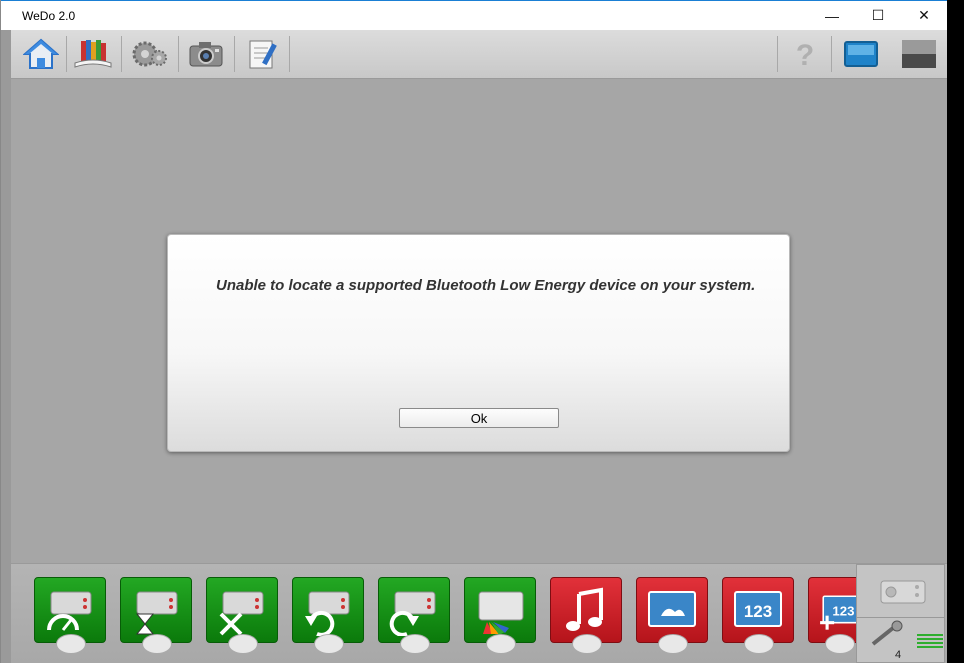  What do you see at coordinates (672, 609) in the screenshot?
I see `display-image-icon` at bounding box center [672, 609].